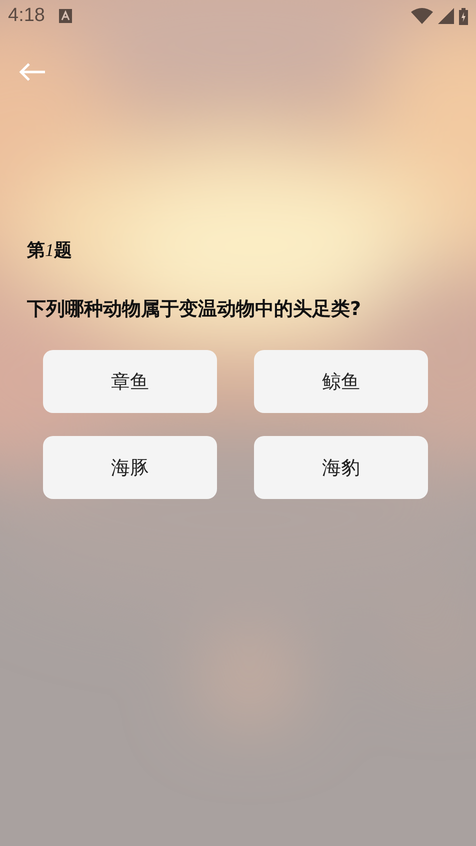 The height and width of the screenshot is (846, 476). I want to click on question-text: 下列哪种动物属于变温动物中的头足类?, so click(194, 309).